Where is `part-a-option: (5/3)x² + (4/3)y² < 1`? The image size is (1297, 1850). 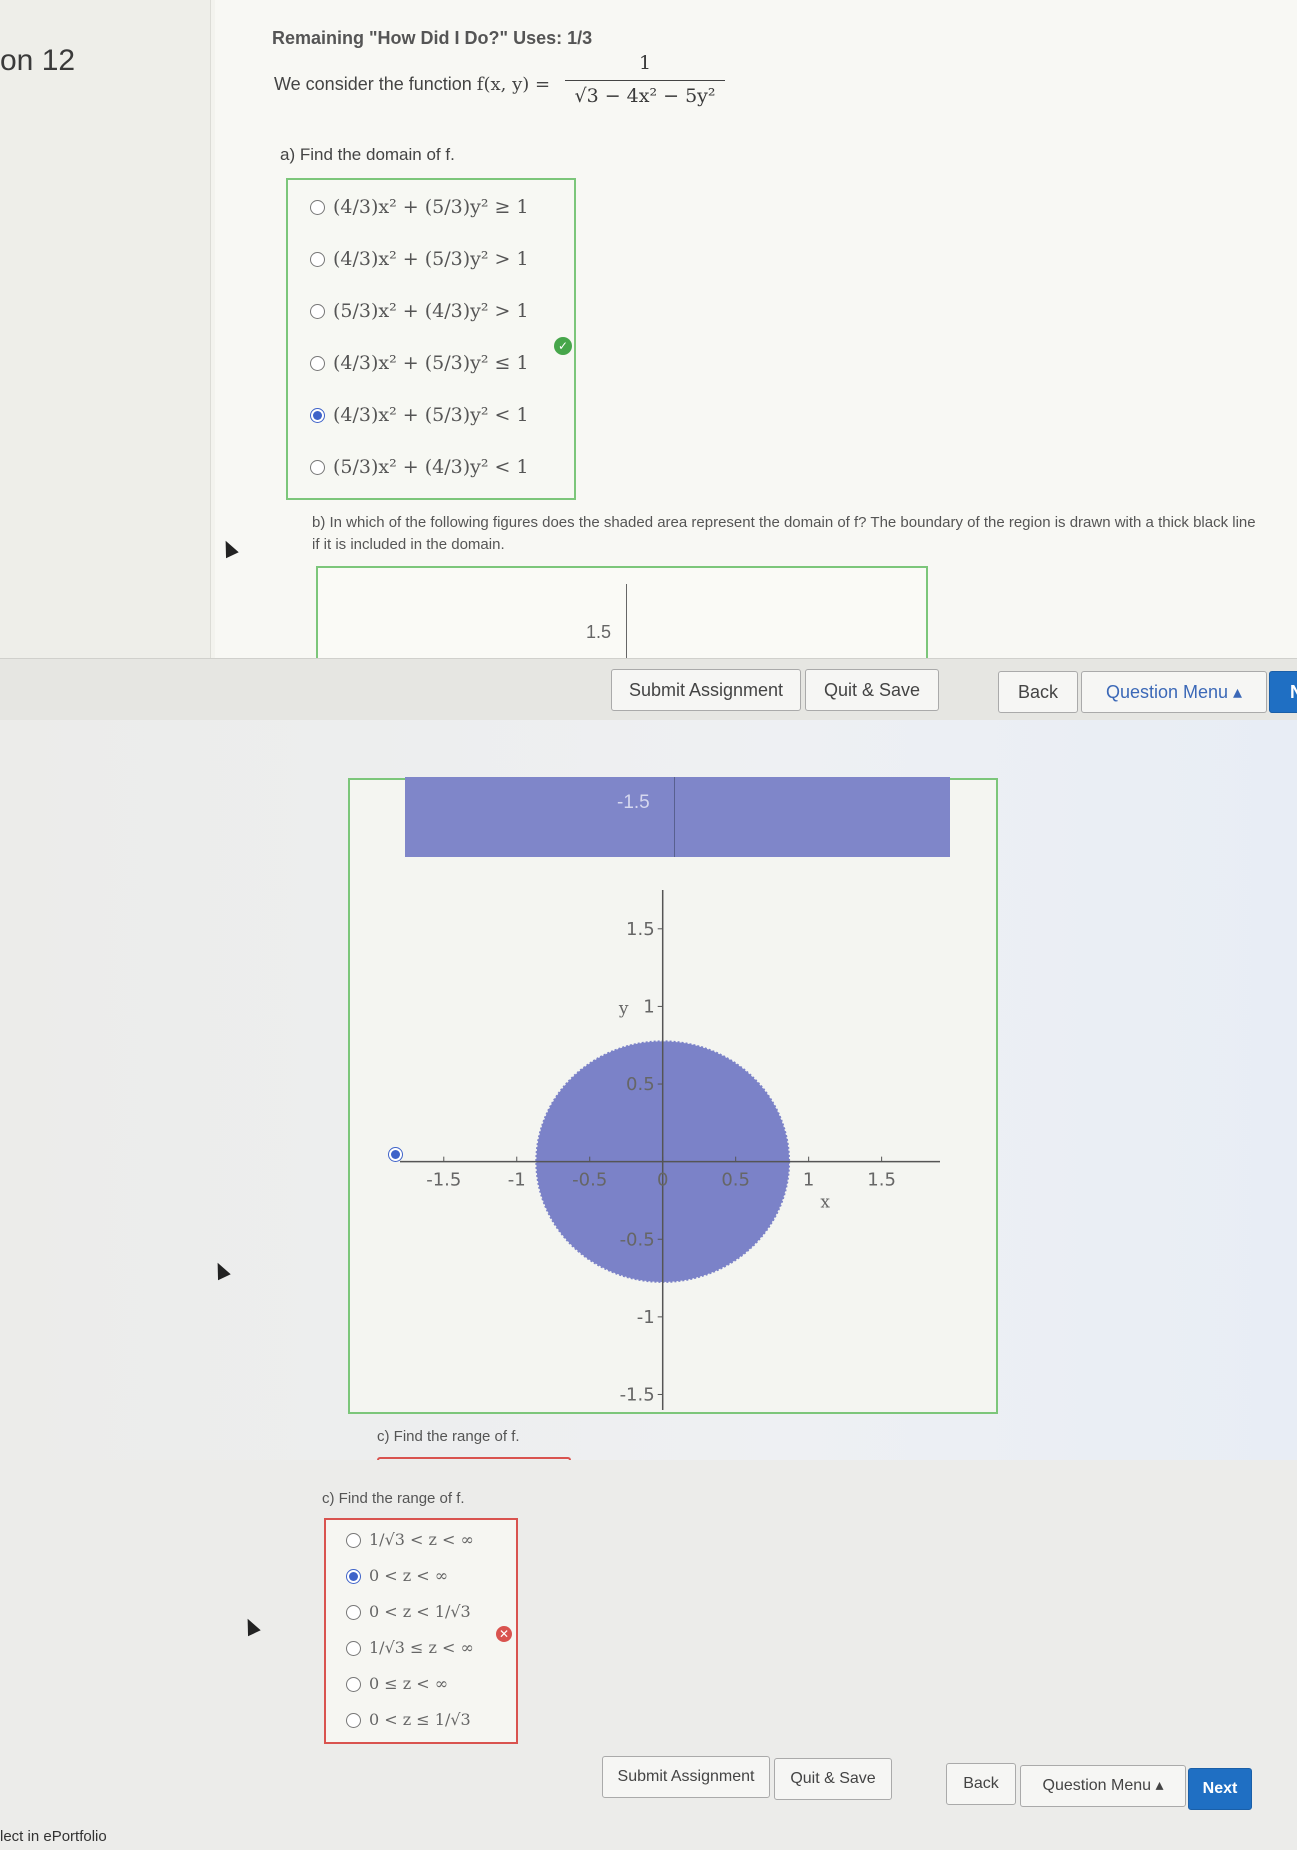
part-a-option: (5/3)x² + (4/3)y² < 1 is located at coordinates (419, 467).